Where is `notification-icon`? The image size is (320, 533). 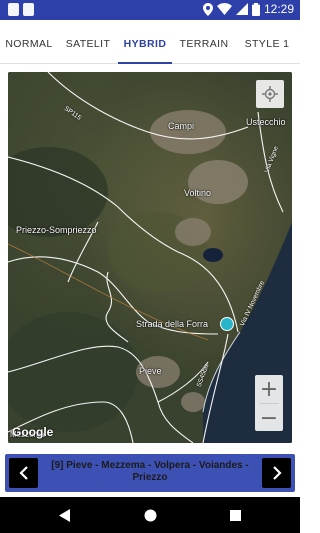
notification-icon is located at coordinates (13, 9).